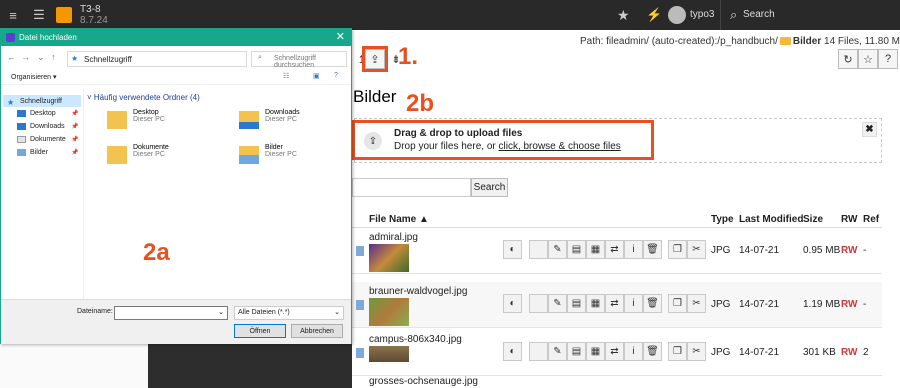 Image resolution: width=900 pixels, height=388 pixels. What do you see at coordinates (75, 114) in the screenshot?
I see `pin-icon: 📌` at bounding box center [75, 114].